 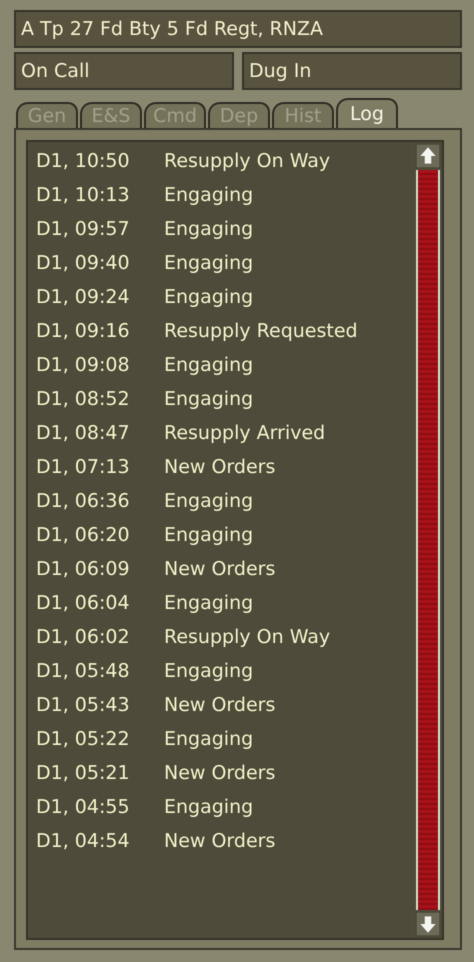 I want to click on log-time: D1, 09:40, so click(x=83, y=263).